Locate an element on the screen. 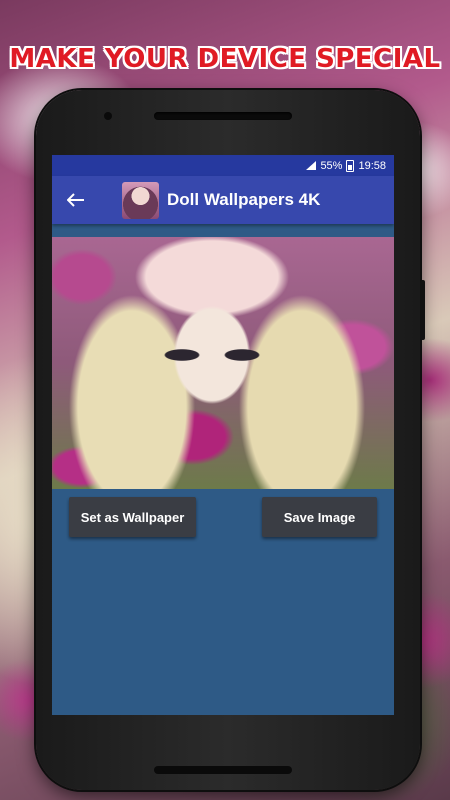  clock: 19:58 is located at coordinates (372, 165).